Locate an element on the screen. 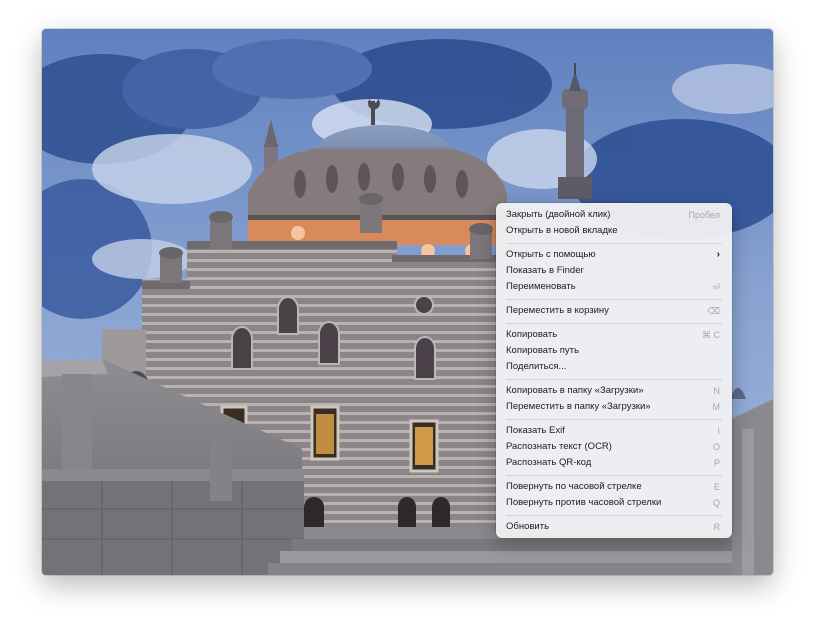 This screenshot has height=630, width=815. menu-item-5-1: Распознать текст (OCR) O is located at coordinates (614, 447).